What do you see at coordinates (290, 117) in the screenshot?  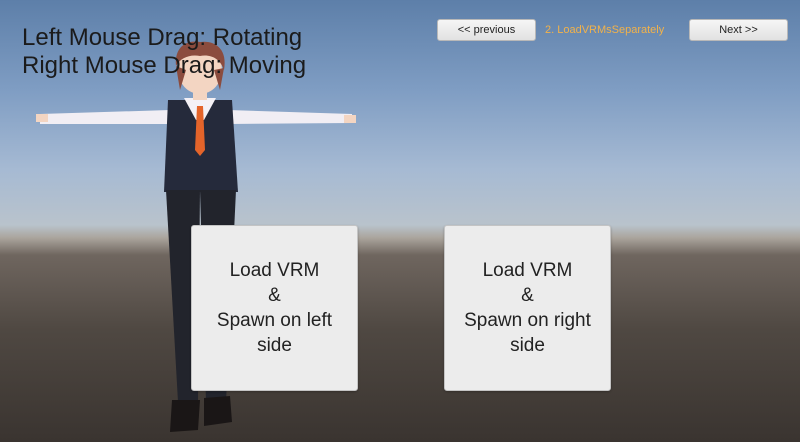 I see `right-arm` at bounding box center [290, 117].